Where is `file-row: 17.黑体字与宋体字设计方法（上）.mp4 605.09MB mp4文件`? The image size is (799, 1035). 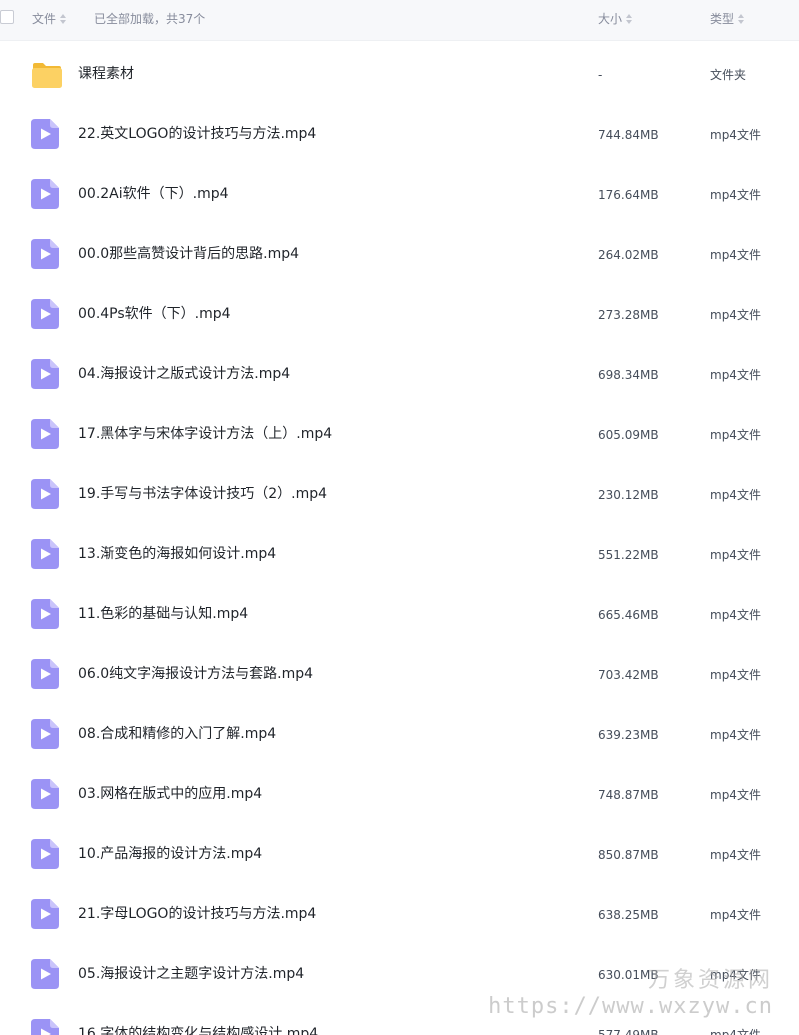 file-row: 17.黑体字与宋体字设计方法（上）.mp4 605.09MB mp4文件 is located at coordinates (399, 434).